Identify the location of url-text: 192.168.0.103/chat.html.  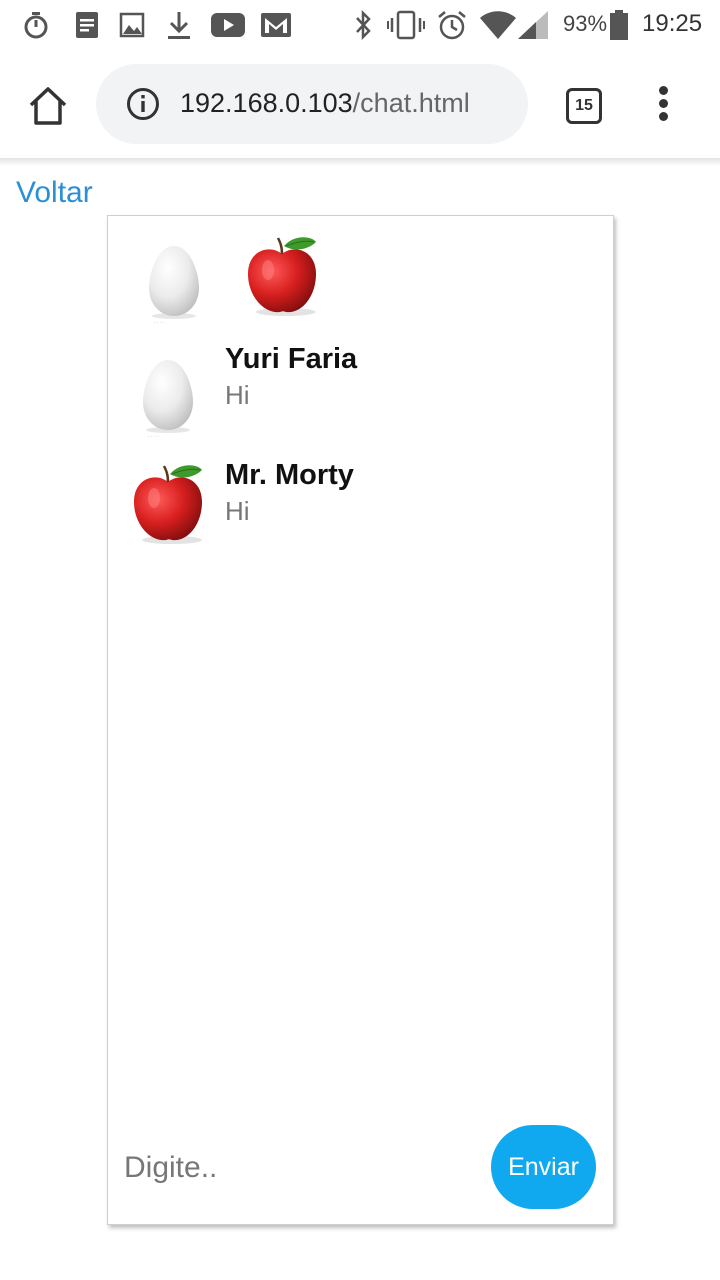
(325, 103).